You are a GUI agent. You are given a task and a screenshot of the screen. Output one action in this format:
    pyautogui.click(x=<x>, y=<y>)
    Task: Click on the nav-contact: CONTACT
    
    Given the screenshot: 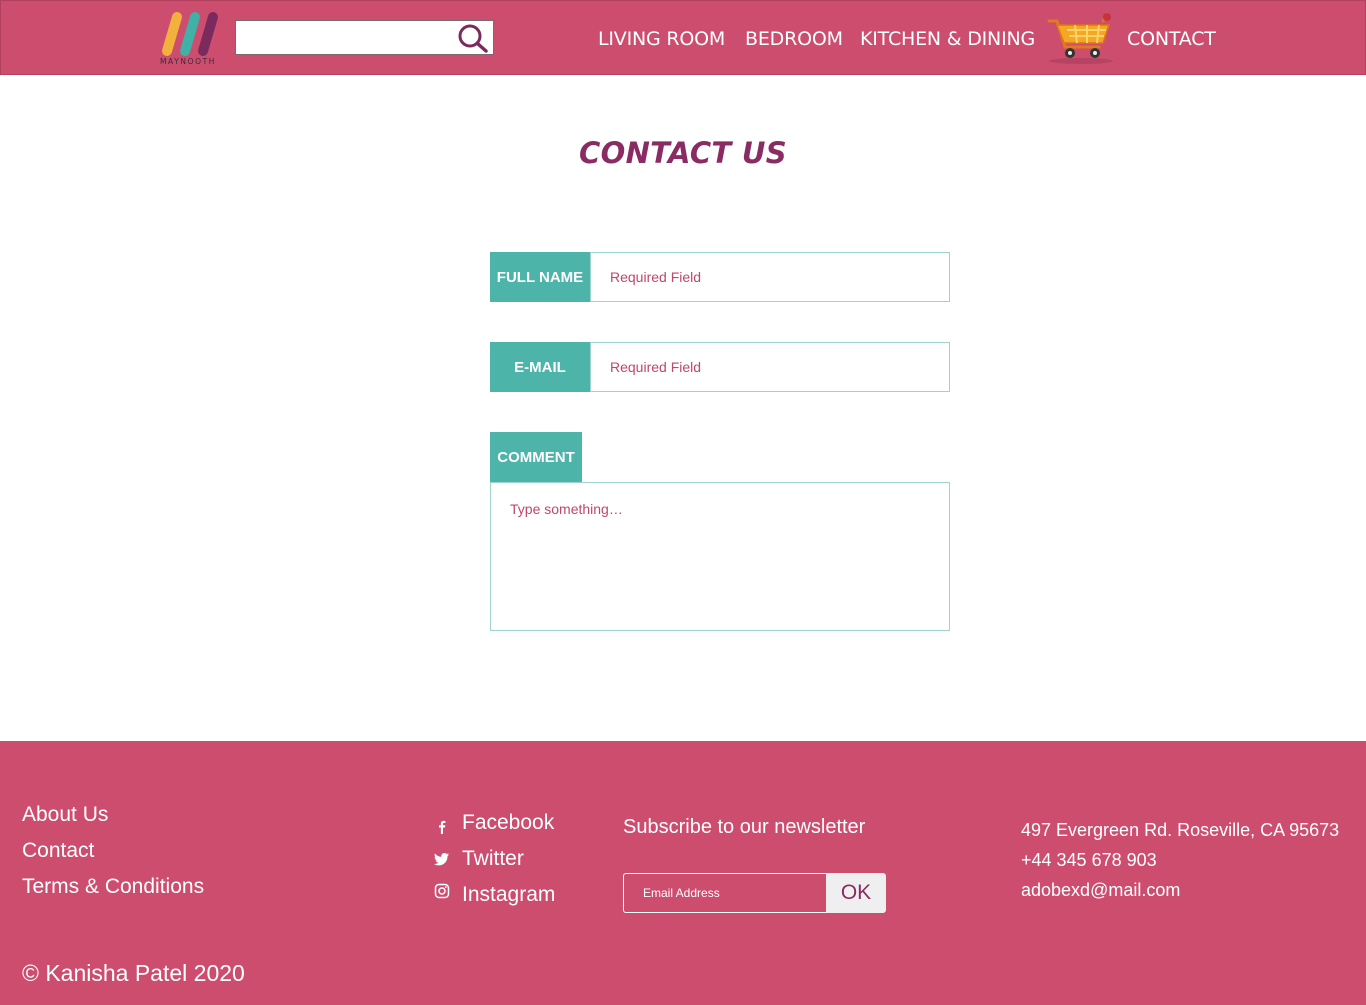 What is the action you would take?
    pyautogui.click(x=1171, y=39)
    